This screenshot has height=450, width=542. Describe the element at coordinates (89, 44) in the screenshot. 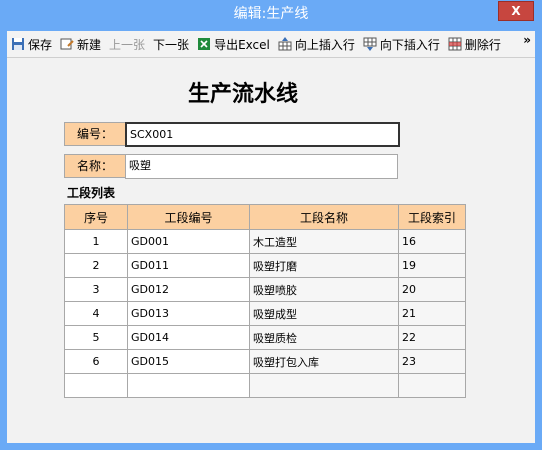

I see `new-label: 新建` at that location.